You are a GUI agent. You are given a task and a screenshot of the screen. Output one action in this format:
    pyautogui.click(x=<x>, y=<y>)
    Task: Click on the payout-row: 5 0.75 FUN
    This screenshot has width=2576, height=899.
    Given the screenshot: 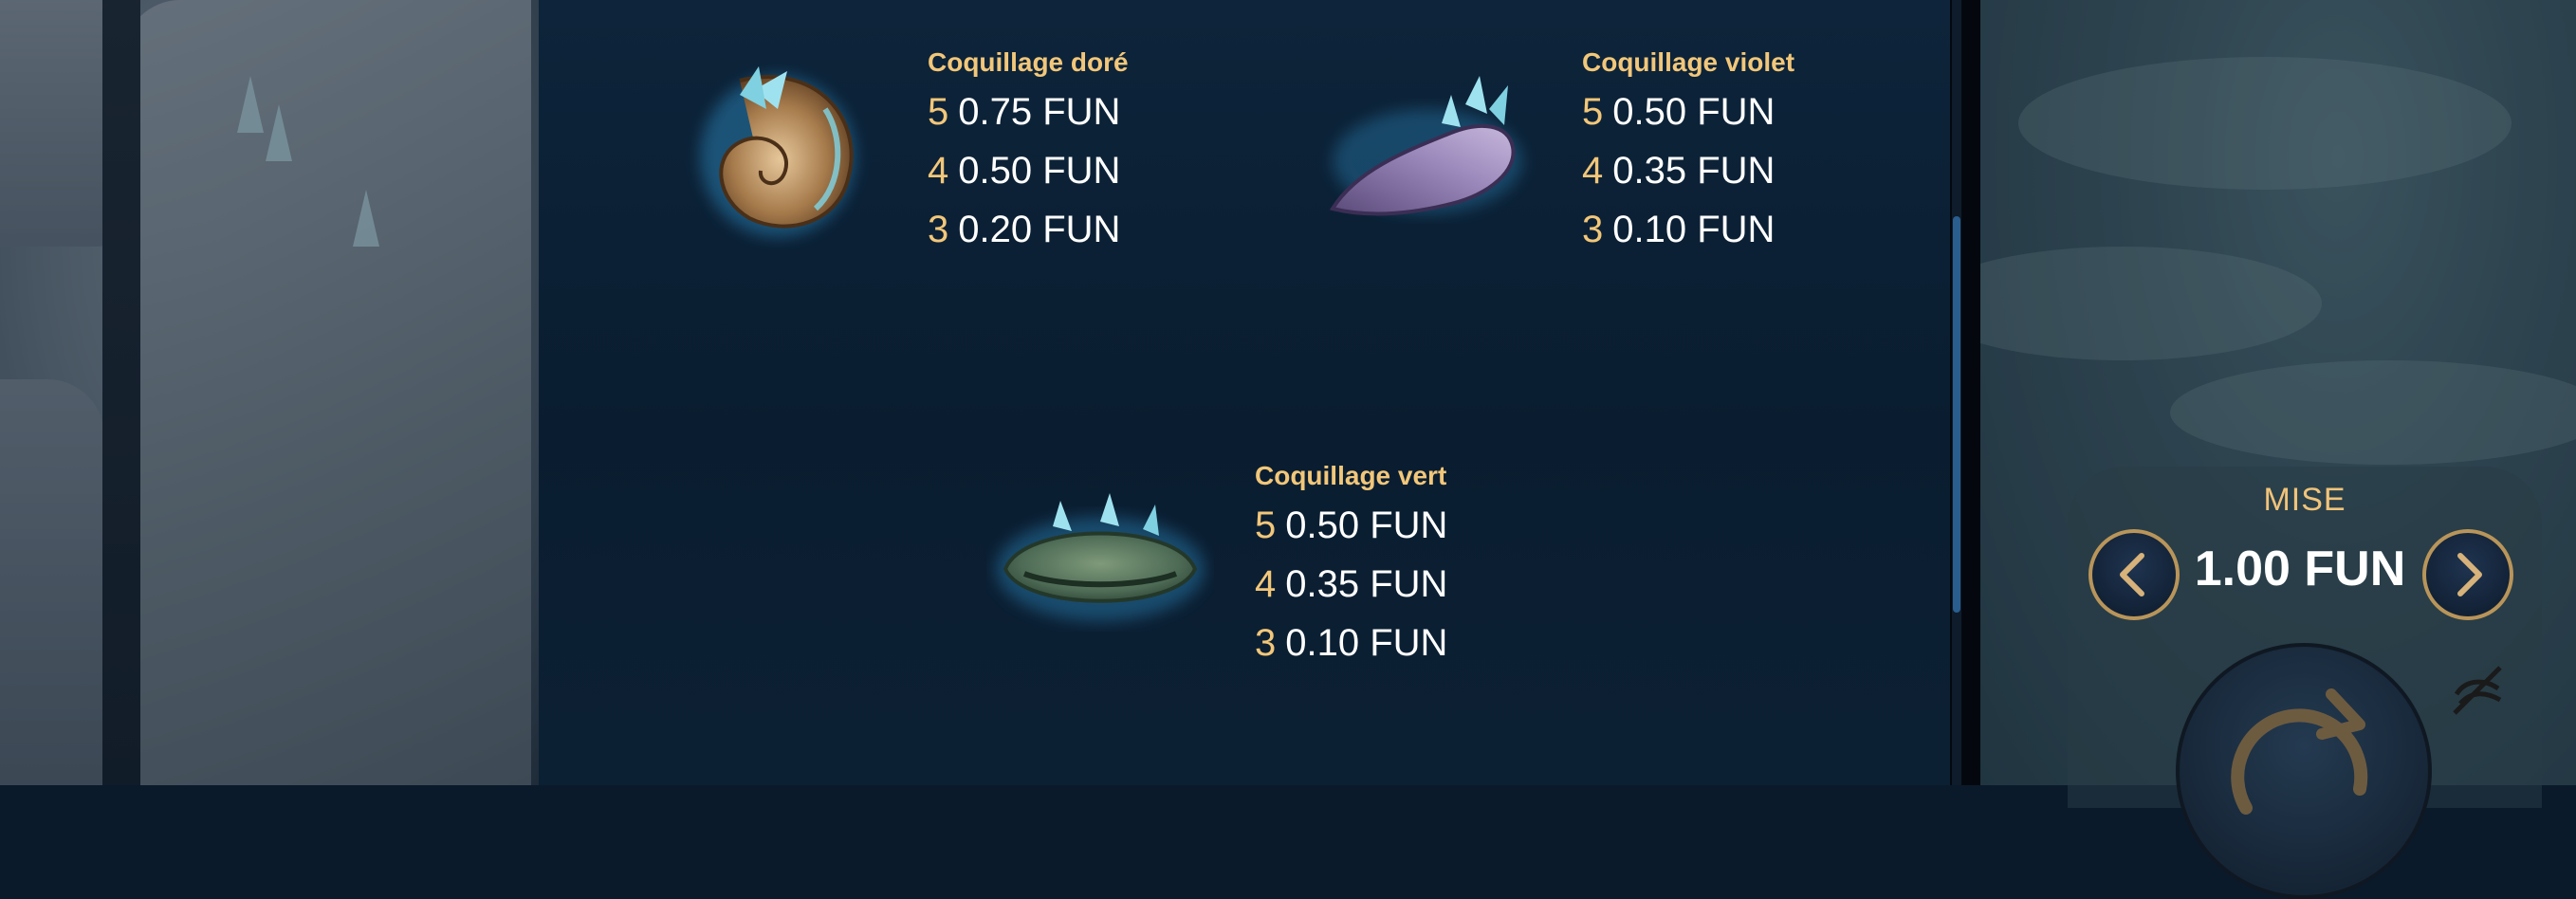 What is the action you would take?
    pyautogui.click(x=1024, y=112)
    